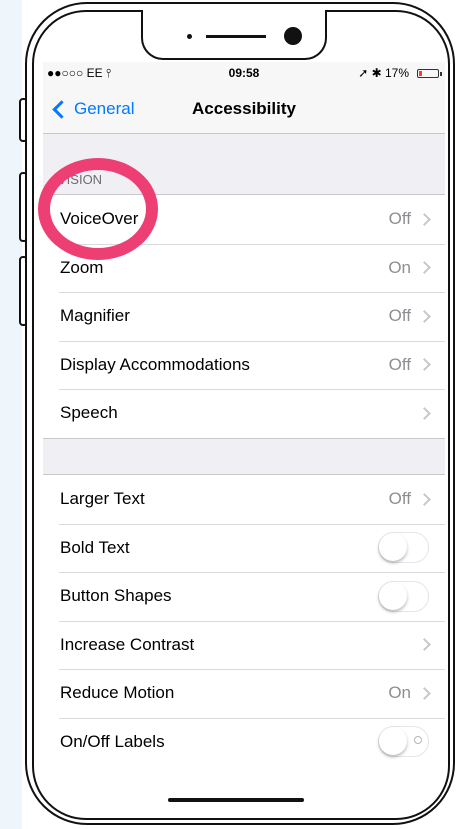  Describe the element at coordinates (441, 74) in the screenshot. I see `battery-tip` at that location.